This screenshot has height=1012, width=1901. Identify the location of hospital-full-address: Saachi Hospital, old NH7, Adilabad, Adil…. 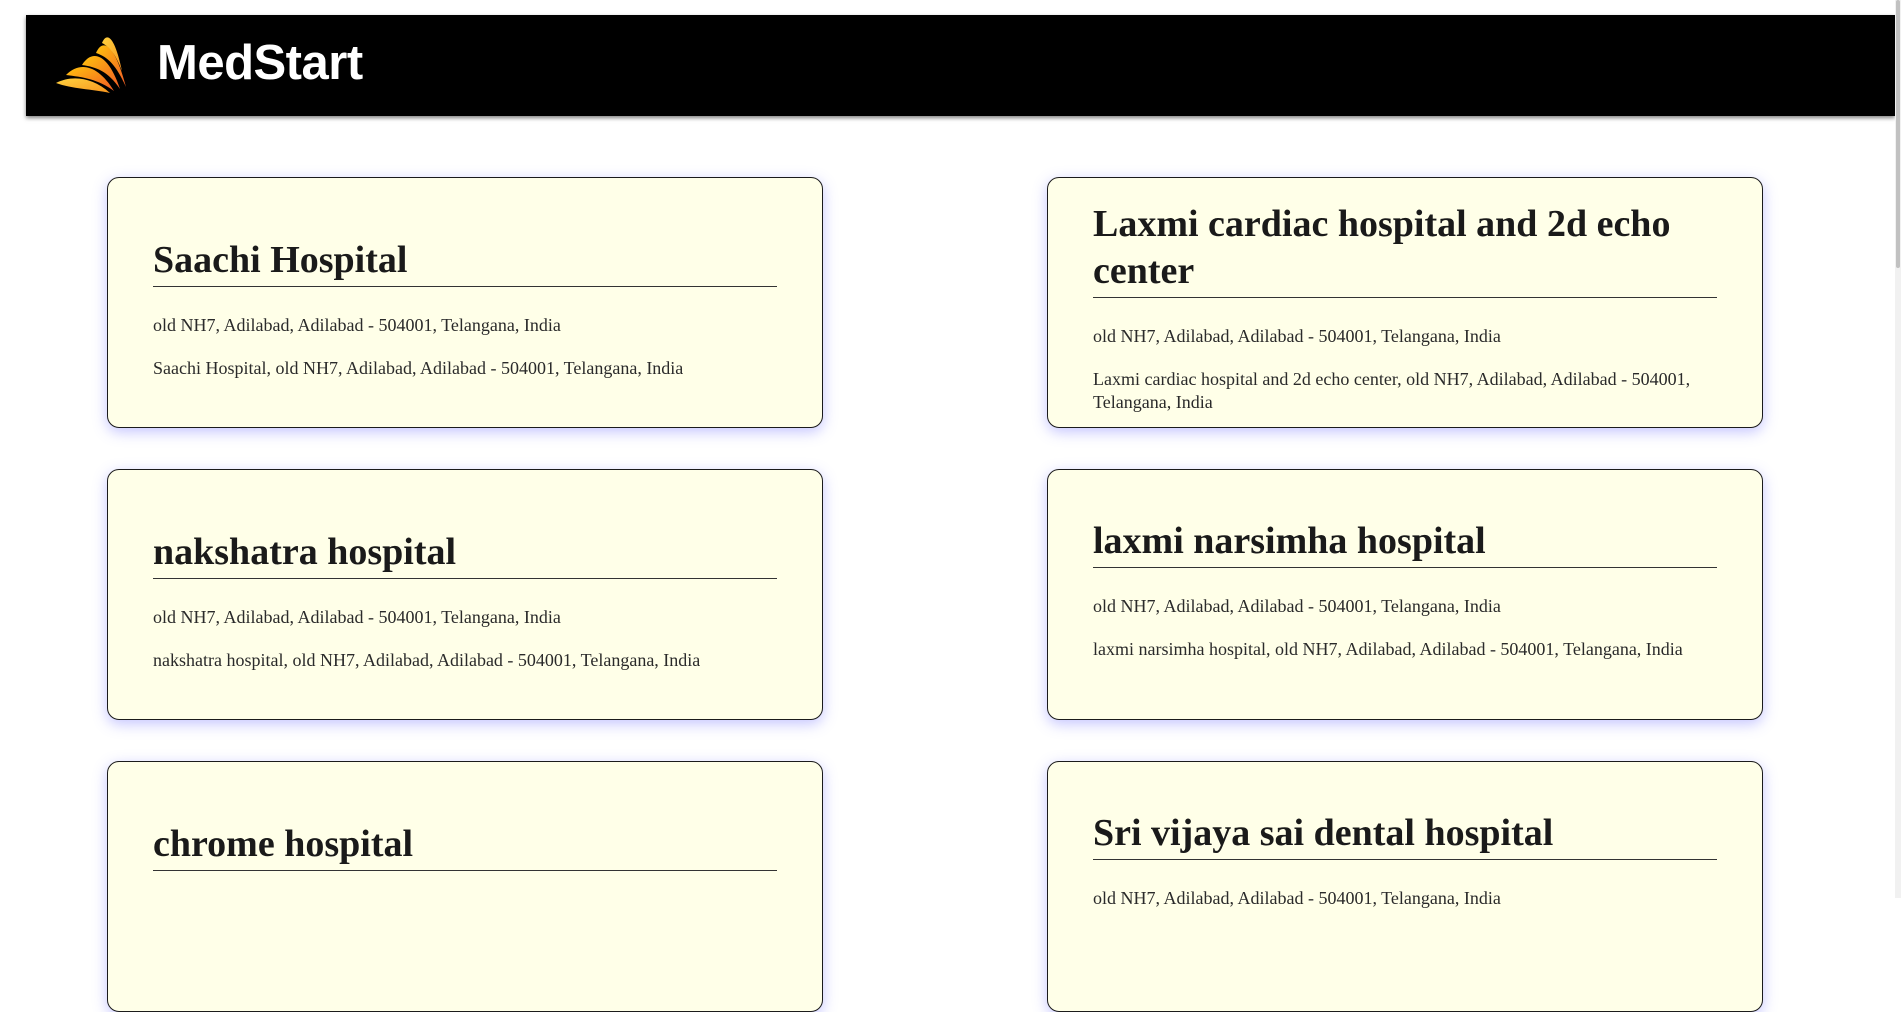
(418, 368).